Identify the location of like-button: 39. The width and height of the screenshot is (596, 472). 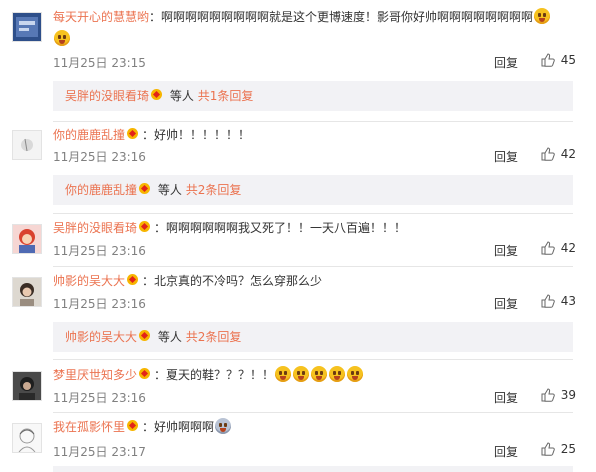
(554, 395).